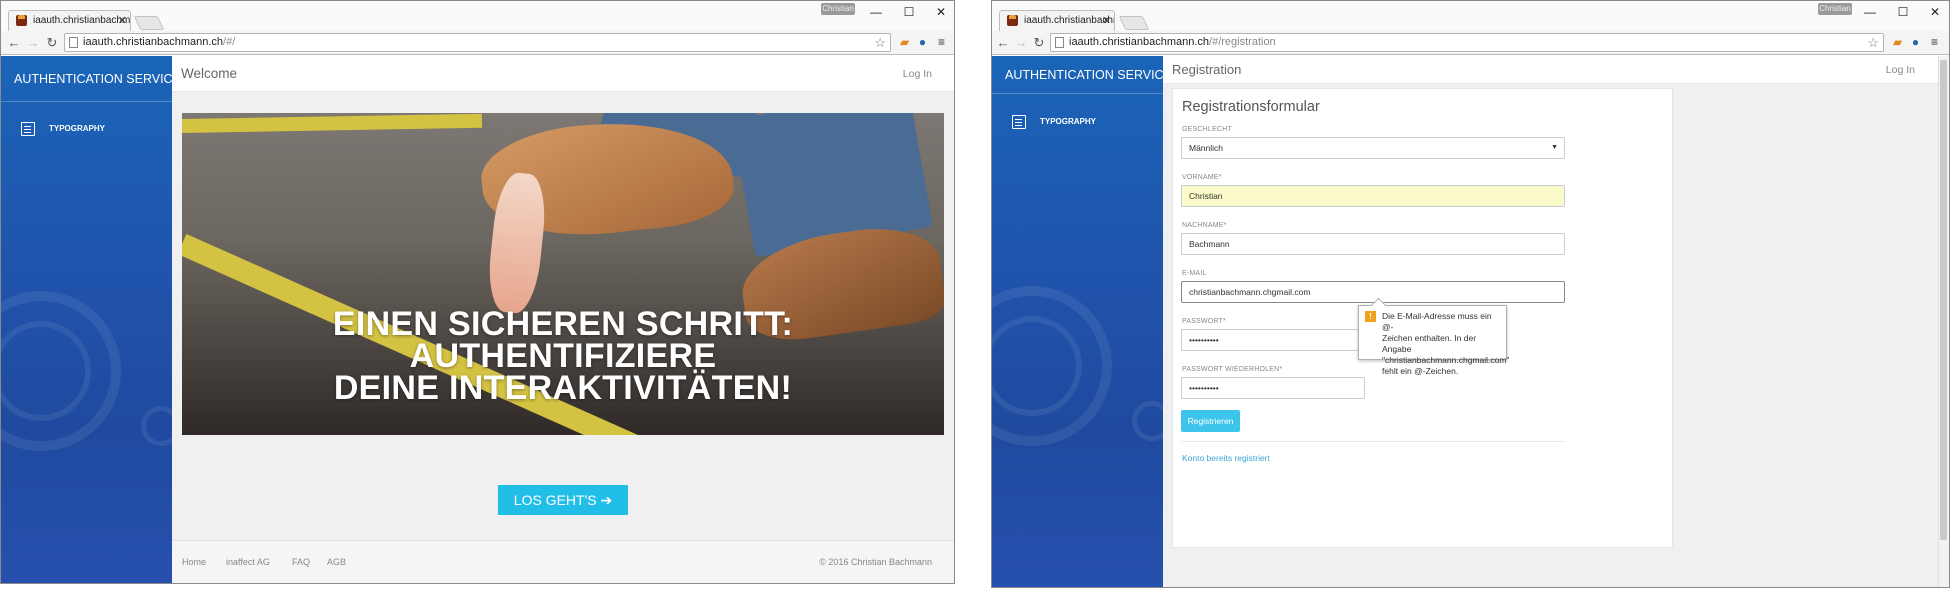  What do you see at coordinates (1373, 244) in the screenshot?
I see `lastname-input: Bachmann` at bounding box center [1373, 244].